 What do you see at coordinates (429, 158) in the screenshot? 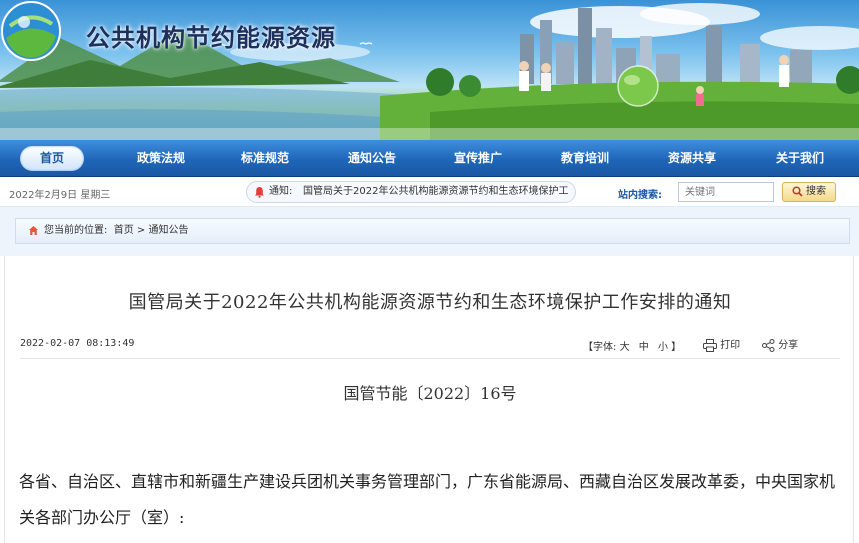
I see `main-nav: 首页 政策法规 标准规范 通知公告 宣传推广 教育培训 资源共享 关于我们` at bounding box center [429, 158].